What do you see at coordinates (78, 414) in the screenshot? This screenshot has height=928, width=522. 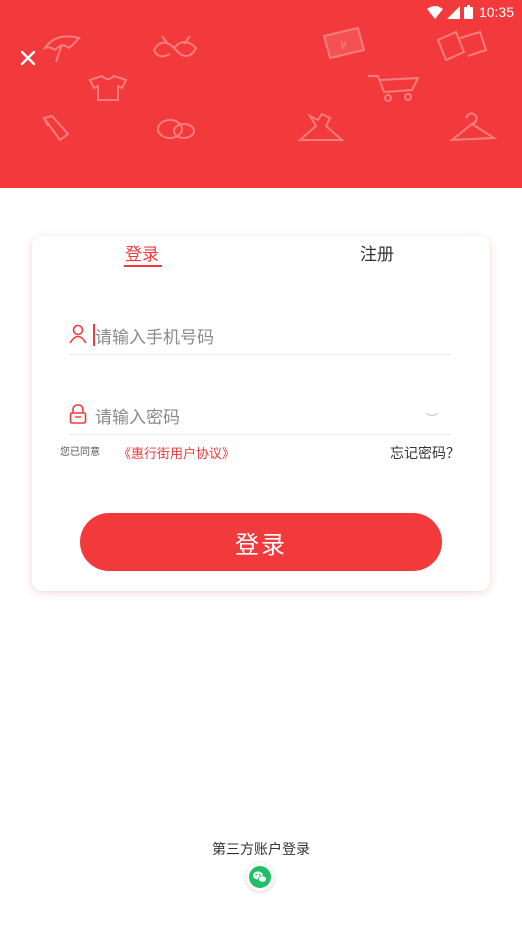 I see `lock-icon` at bounding box center [78, 414].